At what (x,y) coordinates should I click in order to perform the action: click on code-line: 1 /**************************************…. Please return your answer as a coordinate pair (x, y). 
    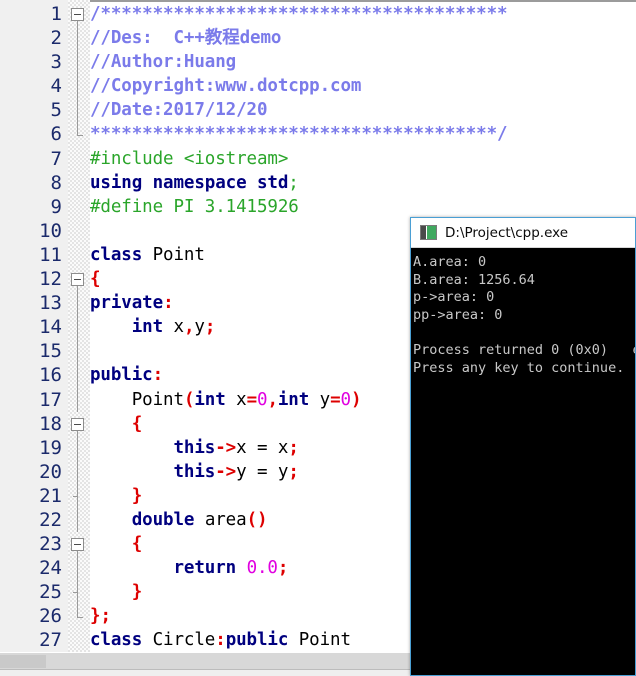
    Looking at the image, I should click on (318, 14).